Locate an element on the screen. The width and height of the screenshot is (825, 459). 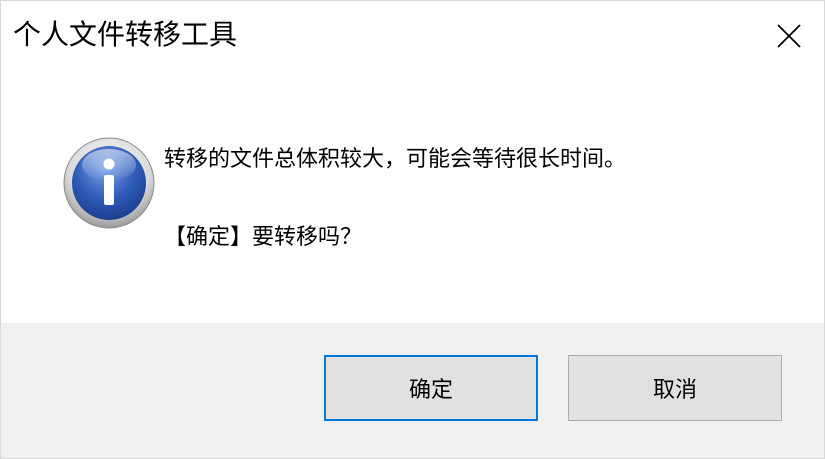
message-line-2: 【确定】要转移吗？ is located at coordinates (263, 237).